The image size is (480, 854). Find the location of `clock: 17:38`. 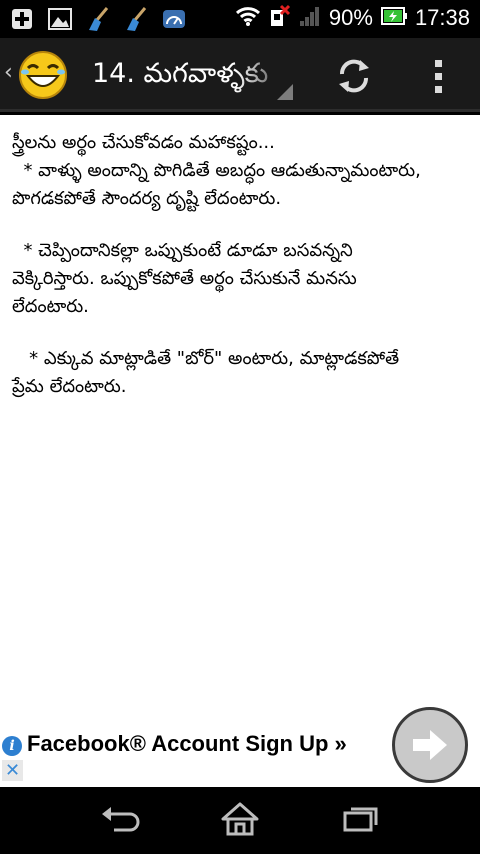

clock: 17:38 is located at coordinates (442, 17).